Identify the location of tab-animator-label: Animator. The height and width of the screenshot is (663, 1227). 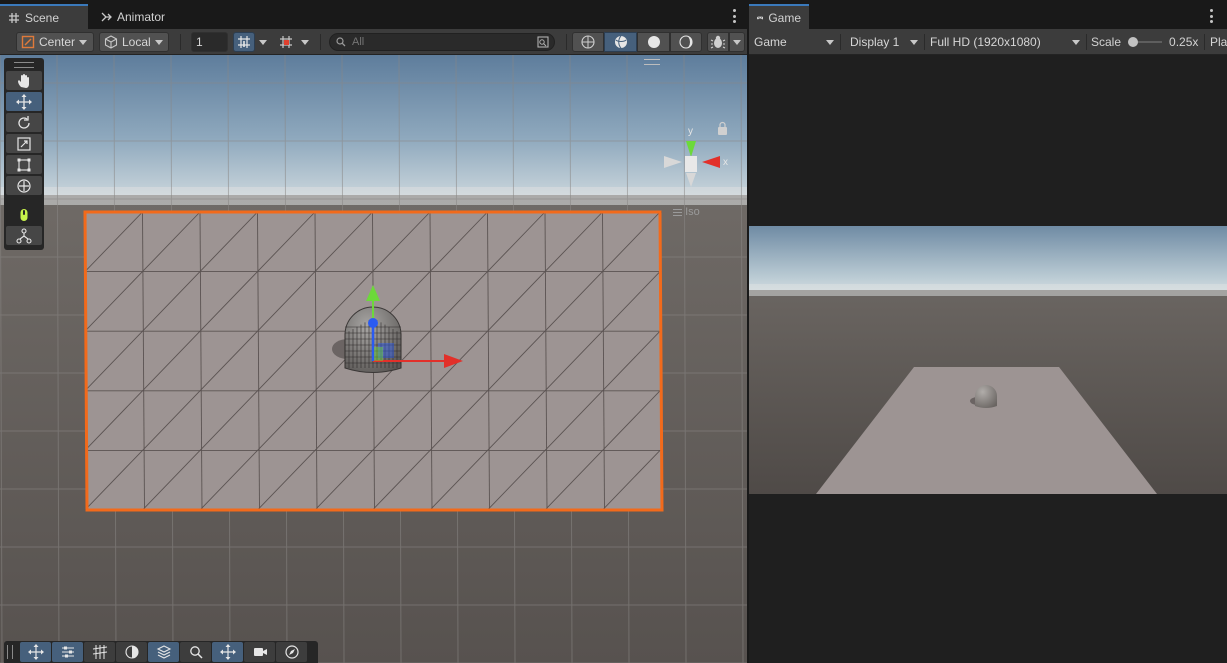
(141, 16).